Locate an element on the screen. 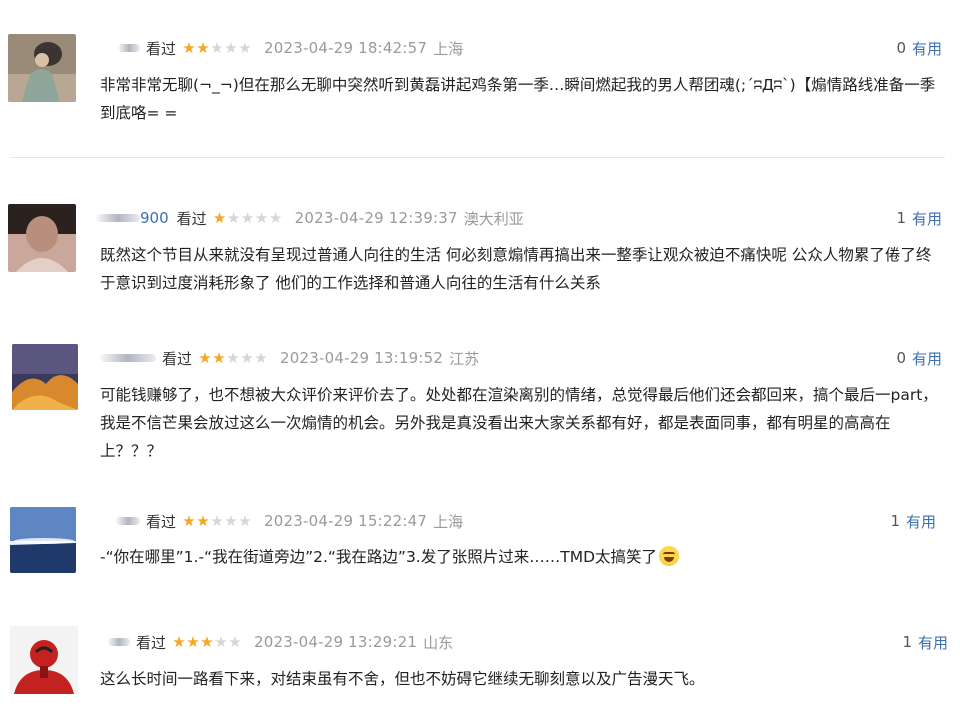  comment-meta: 900 看过 ★ ★ ★ ★ ★ 2023-04-29 12:39:37 澳大利亚 is located at coordinates (310, 218).